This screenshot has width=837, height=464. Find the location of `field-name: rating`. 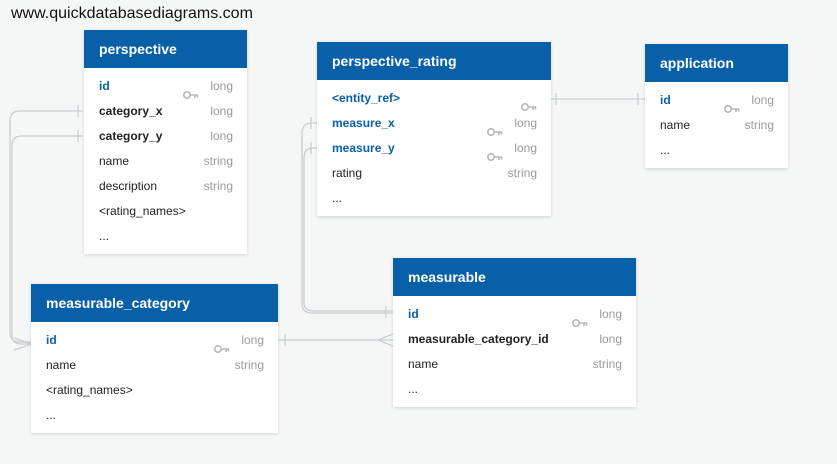

field-name: rating is located at coordinates (347, 173).